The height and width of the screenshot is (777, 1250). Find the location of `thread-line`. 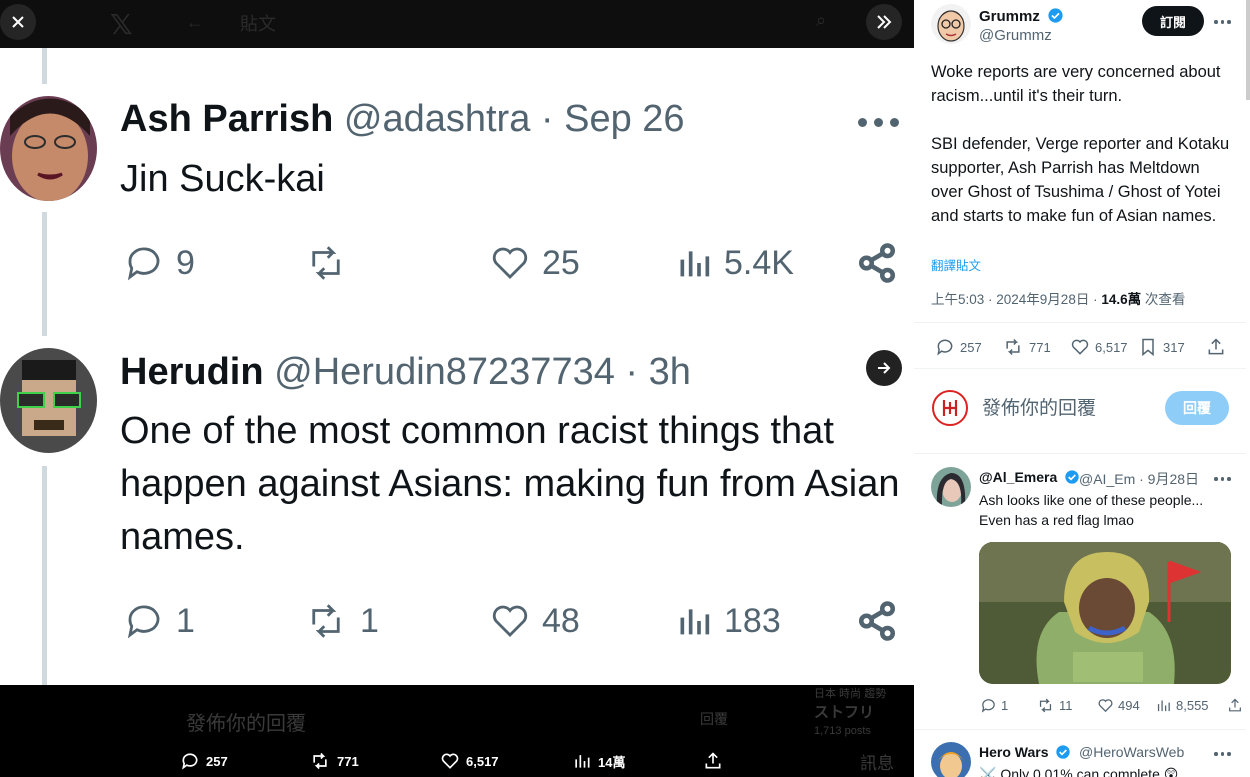

thread-line is located at coordinates (44, 274).